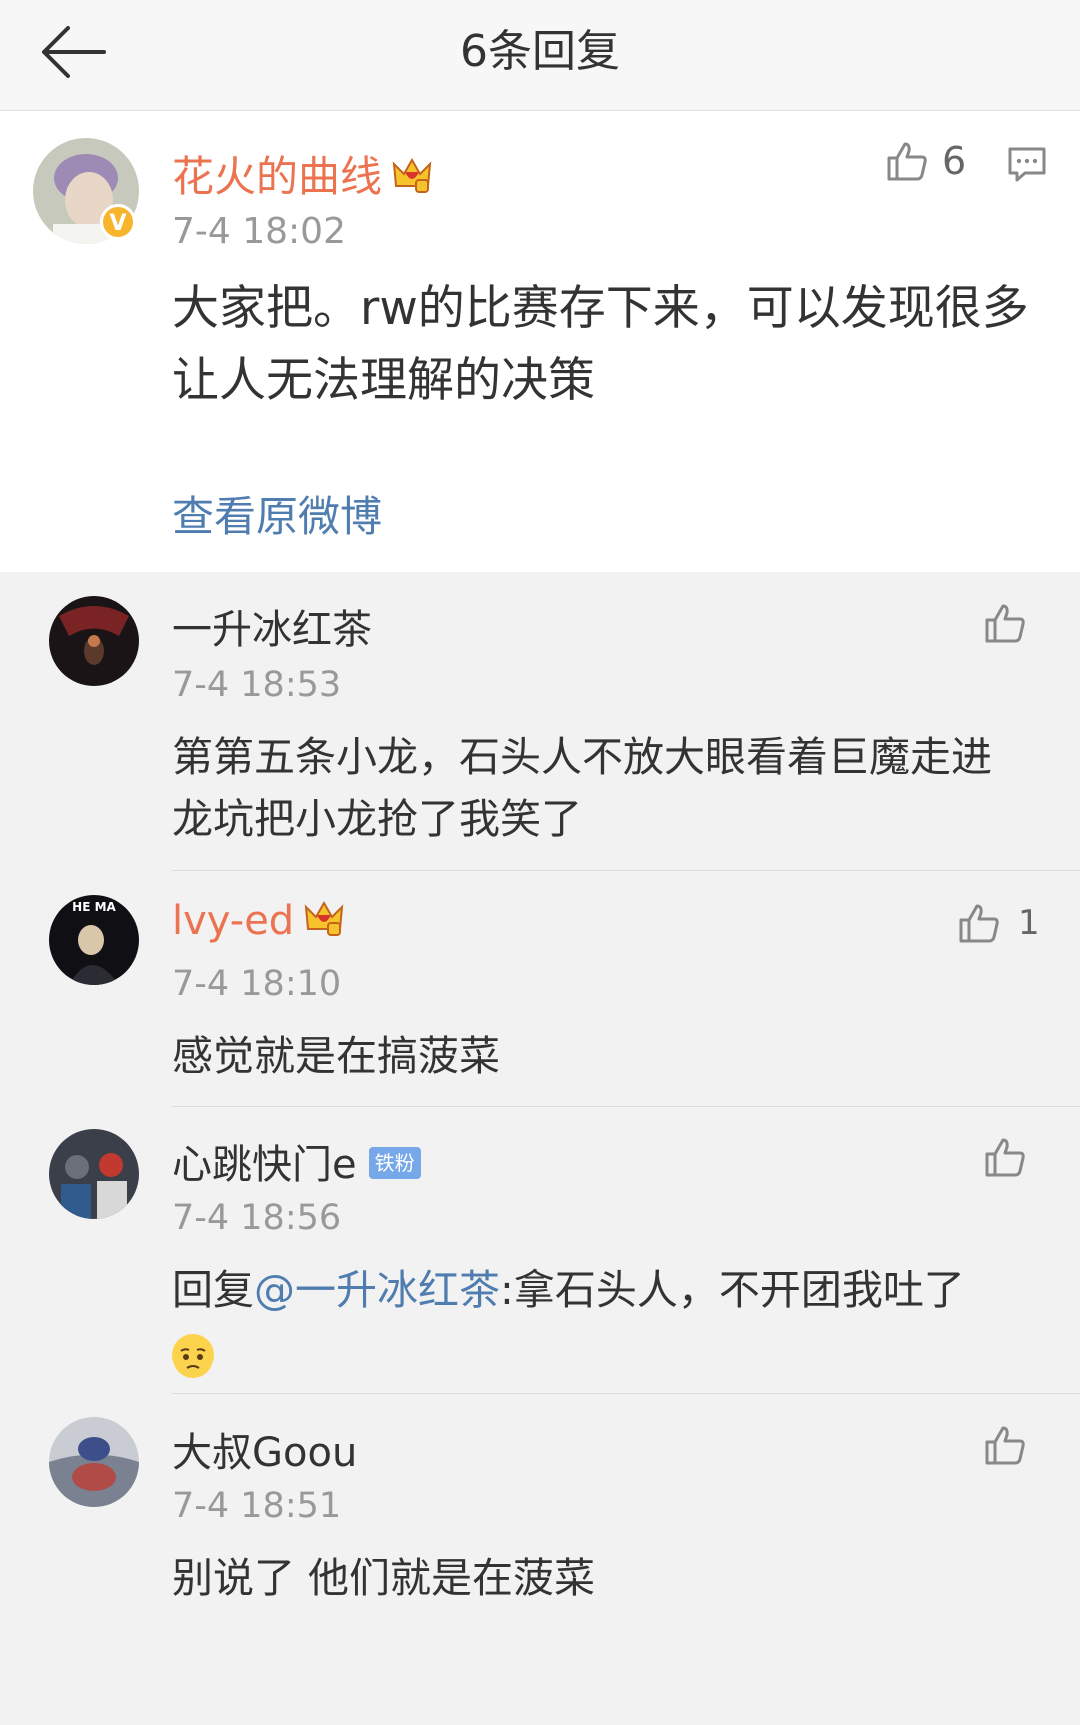  I want to click on like-button: 1, so click(999, 923).